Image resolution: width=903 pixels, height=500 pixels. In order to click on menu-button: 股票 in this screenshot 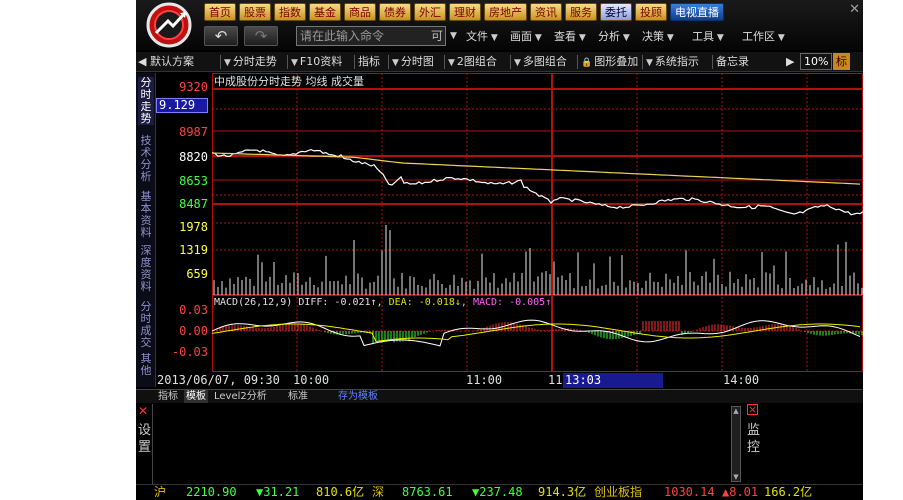, I will do `click(255, 12)`.